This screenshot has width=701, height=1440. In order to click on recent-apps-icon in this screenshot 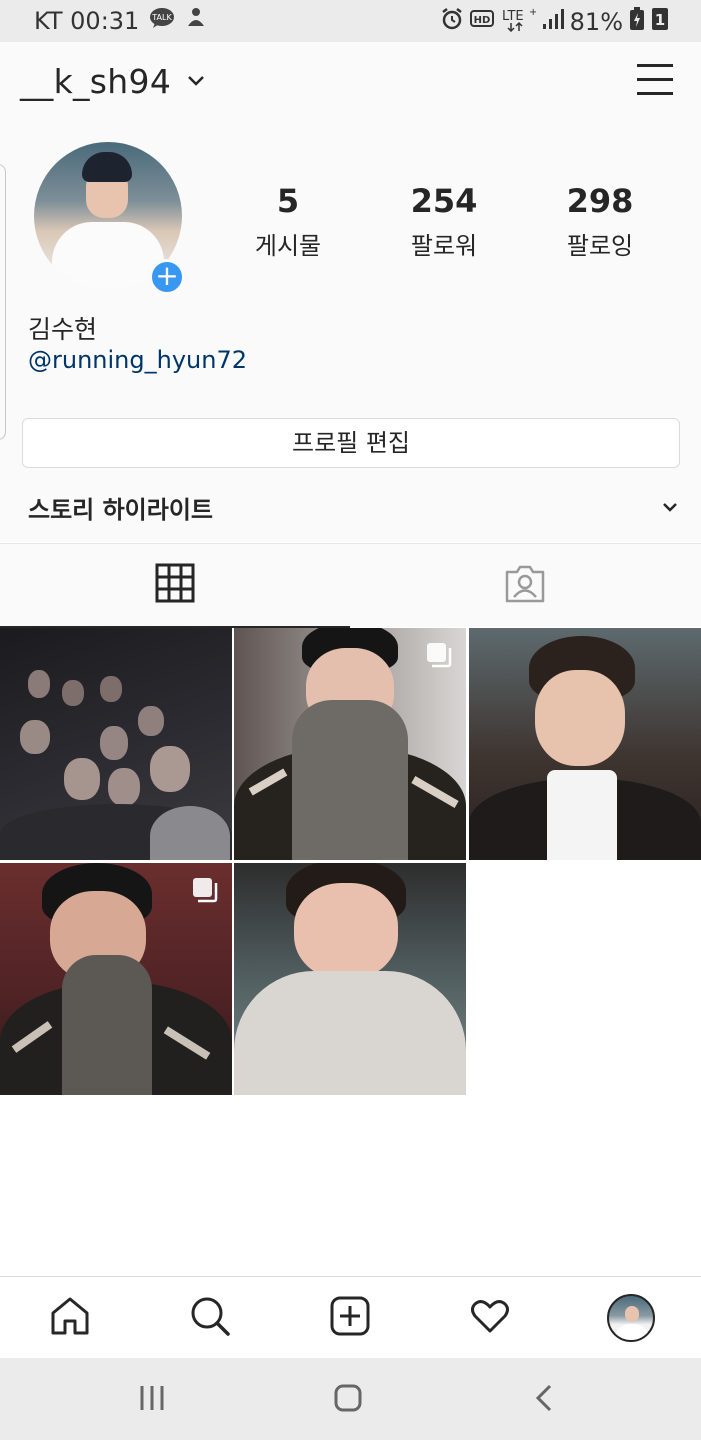, I will do `click(152, 1400)`.